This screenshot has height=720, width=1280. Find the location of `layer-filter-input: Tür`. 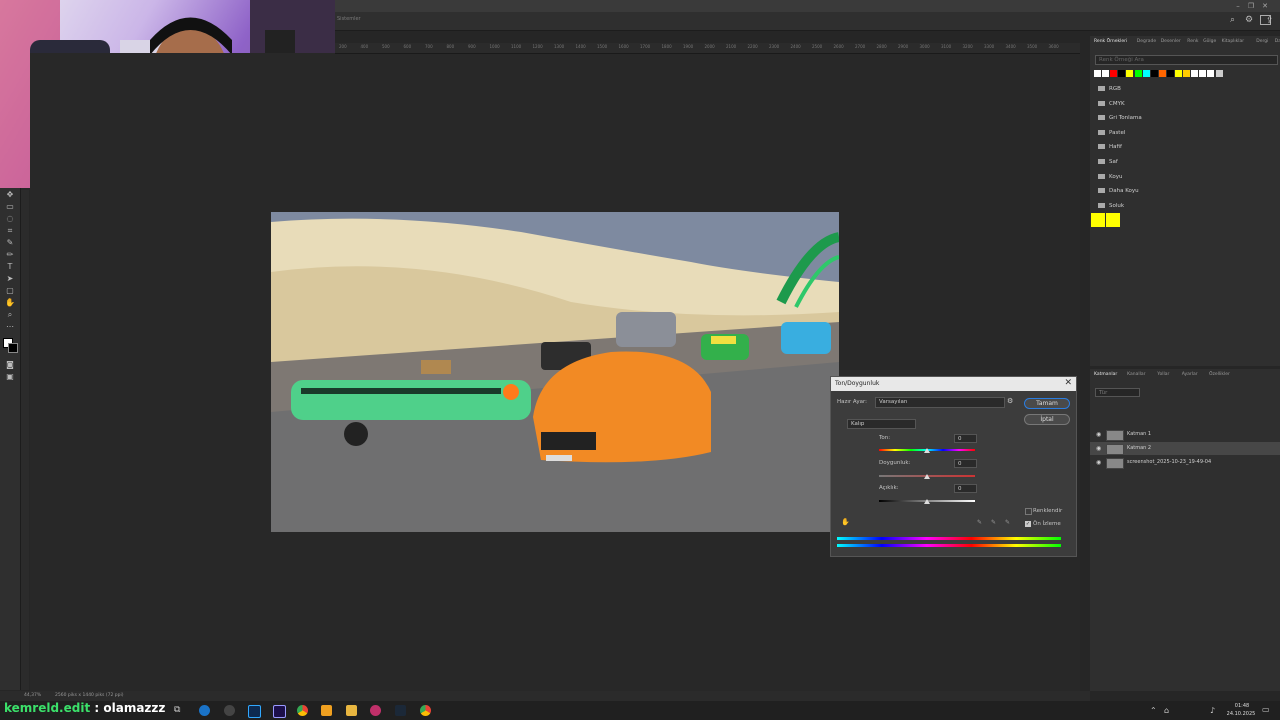

layer-filter-input: Tür is located at coordinates (1117, 392).